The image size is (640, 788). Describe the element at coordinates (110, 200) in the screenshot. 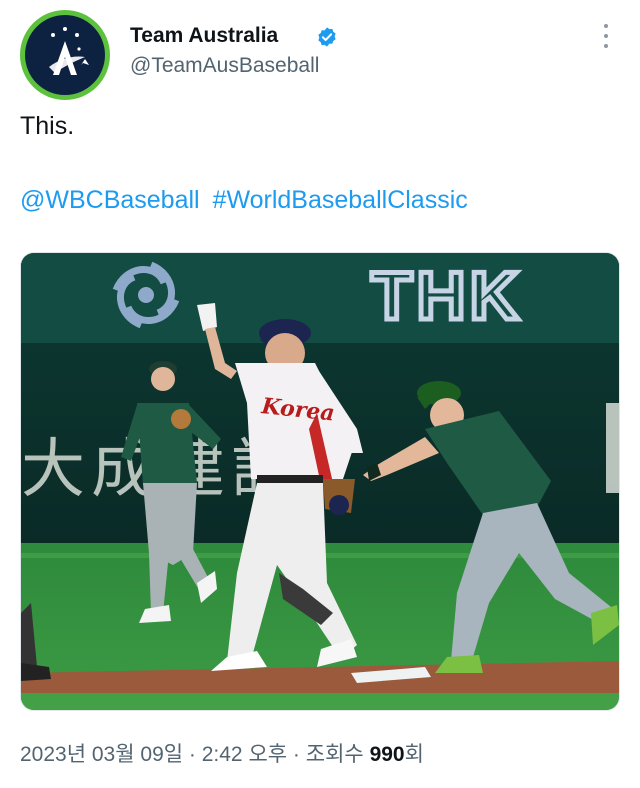

I see `mention-link: @WBCBaseball` at that location.